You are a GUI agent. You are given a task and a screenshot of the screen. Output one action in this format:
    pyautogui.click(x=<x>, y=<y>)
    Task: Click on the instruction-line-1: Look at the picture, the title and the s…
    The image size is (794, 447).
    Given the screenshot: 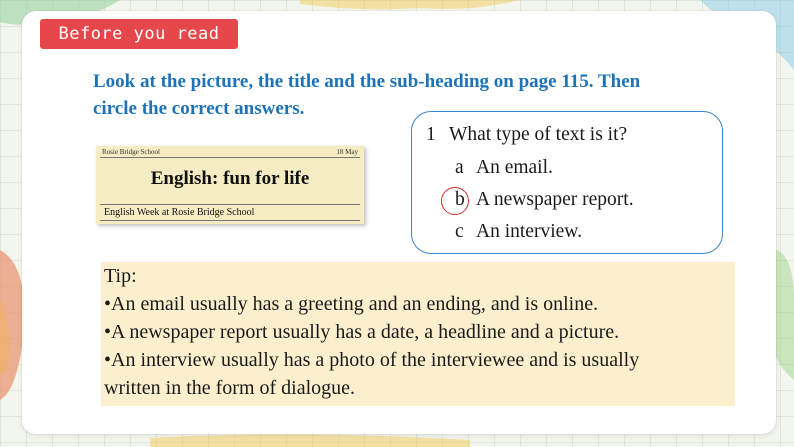 What is the action you would take?
    pyautogui.click(x=367, y=81)
    